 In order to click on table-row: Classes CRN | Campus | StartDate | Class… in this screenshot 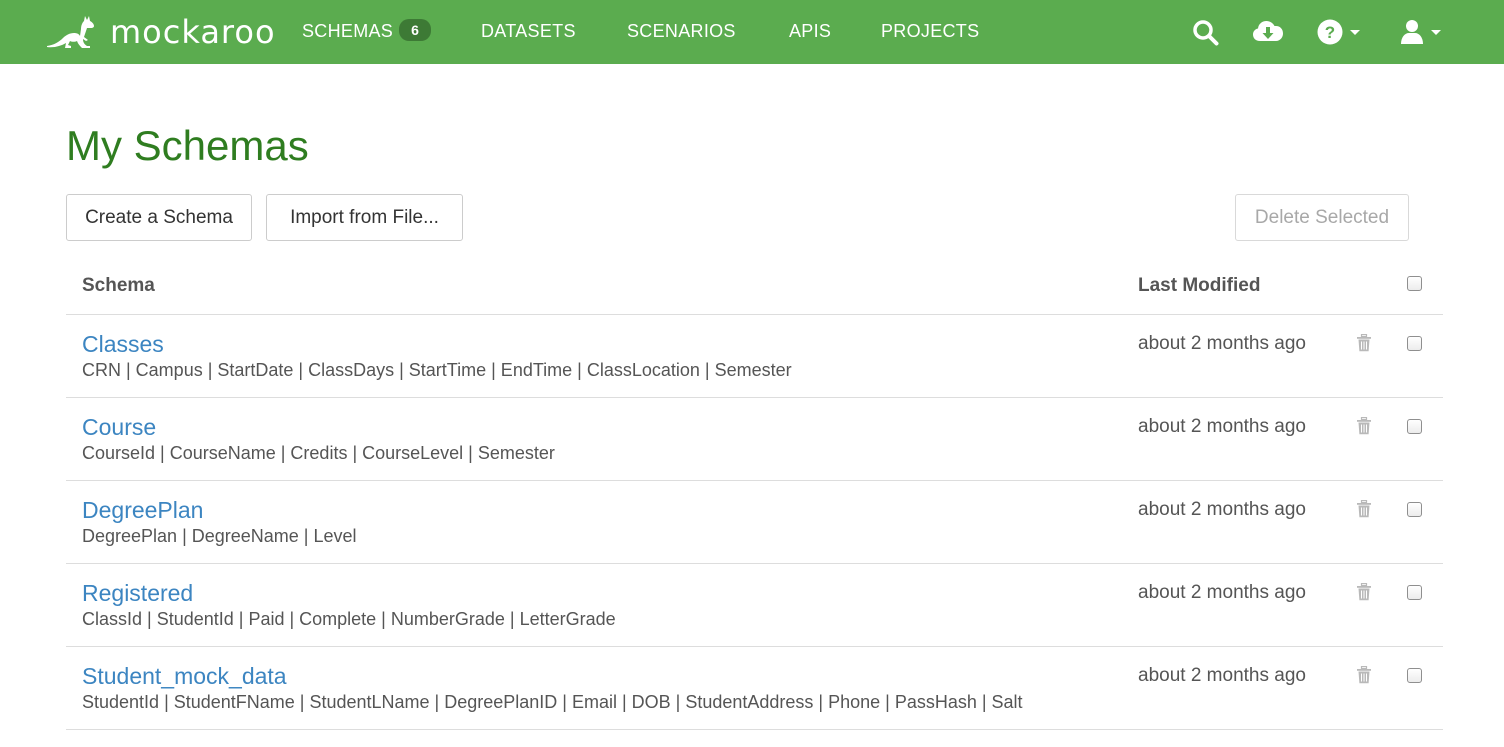, I will do `click(752, 355)`.